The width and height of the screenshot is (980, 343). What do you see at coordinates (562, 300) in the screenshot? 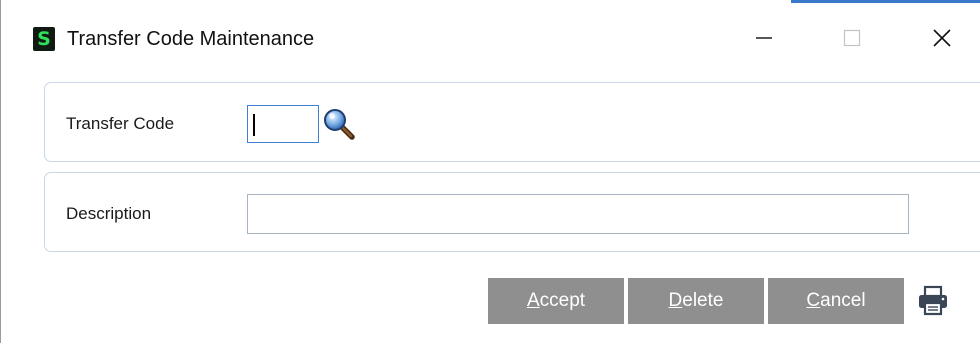
I see `accept-label-rest: ccept` at bounding box center [562, 300].